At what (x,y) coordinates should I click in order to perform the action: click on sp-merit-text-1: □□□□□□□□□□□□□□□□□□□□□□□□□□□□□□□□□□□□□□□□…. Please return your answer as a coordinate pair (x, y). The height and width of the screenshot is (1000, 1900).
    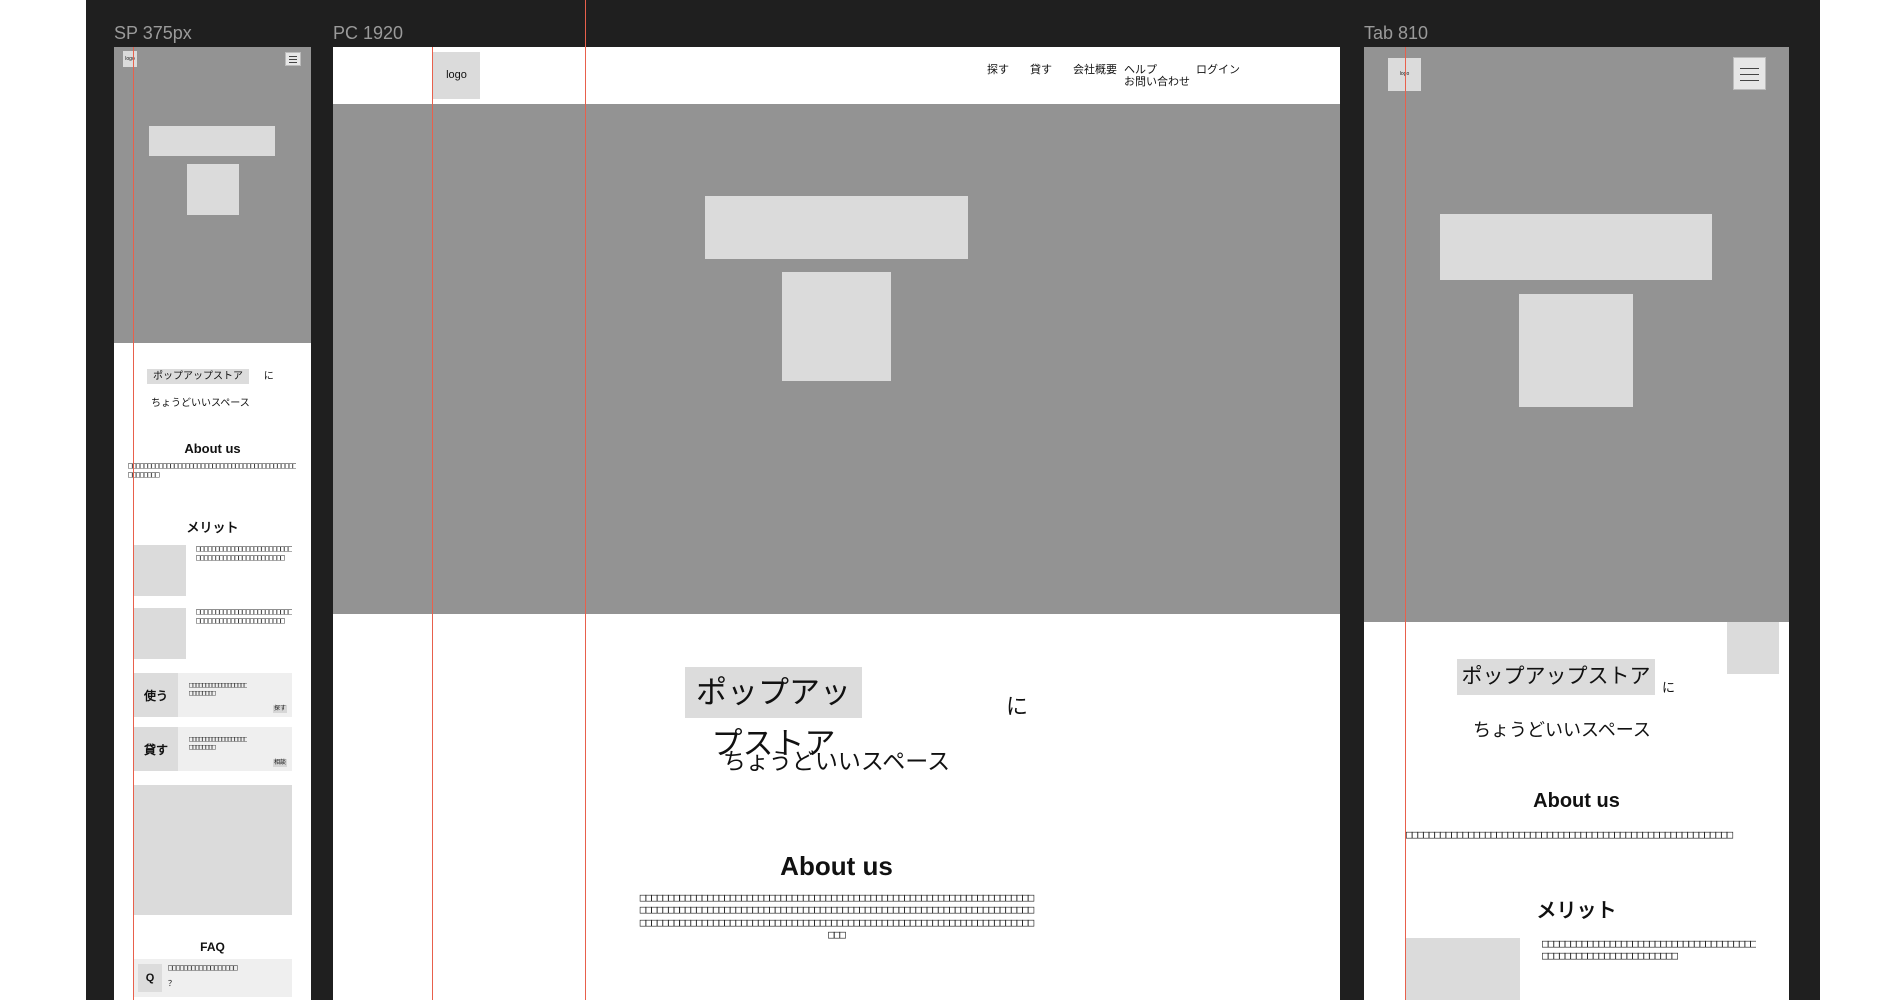
    Looking at the image, I should click on (244, 553).